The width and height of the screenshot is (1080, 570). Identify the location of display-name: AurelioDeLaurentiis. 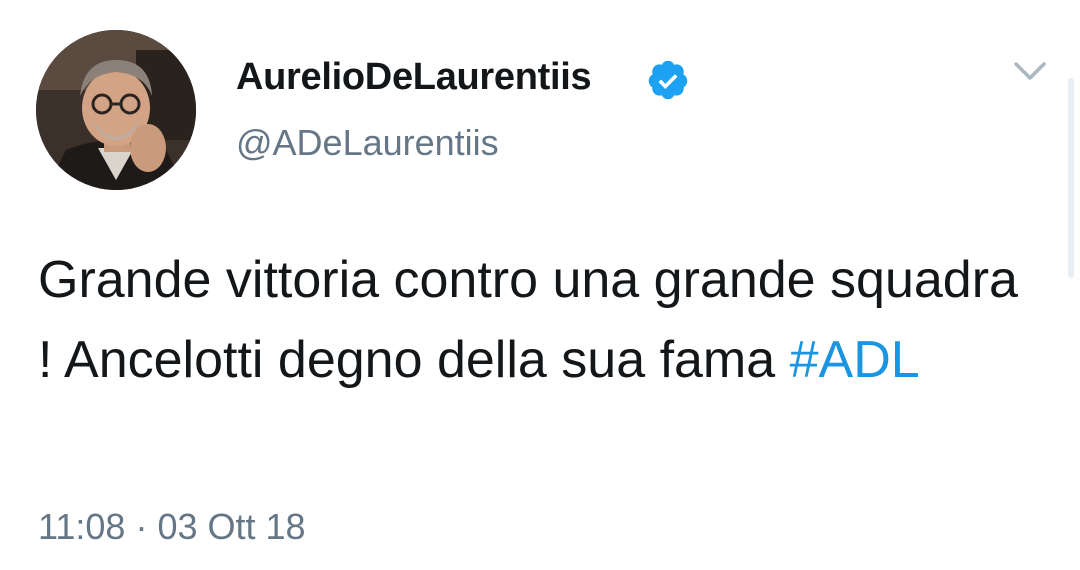
(414, 77).